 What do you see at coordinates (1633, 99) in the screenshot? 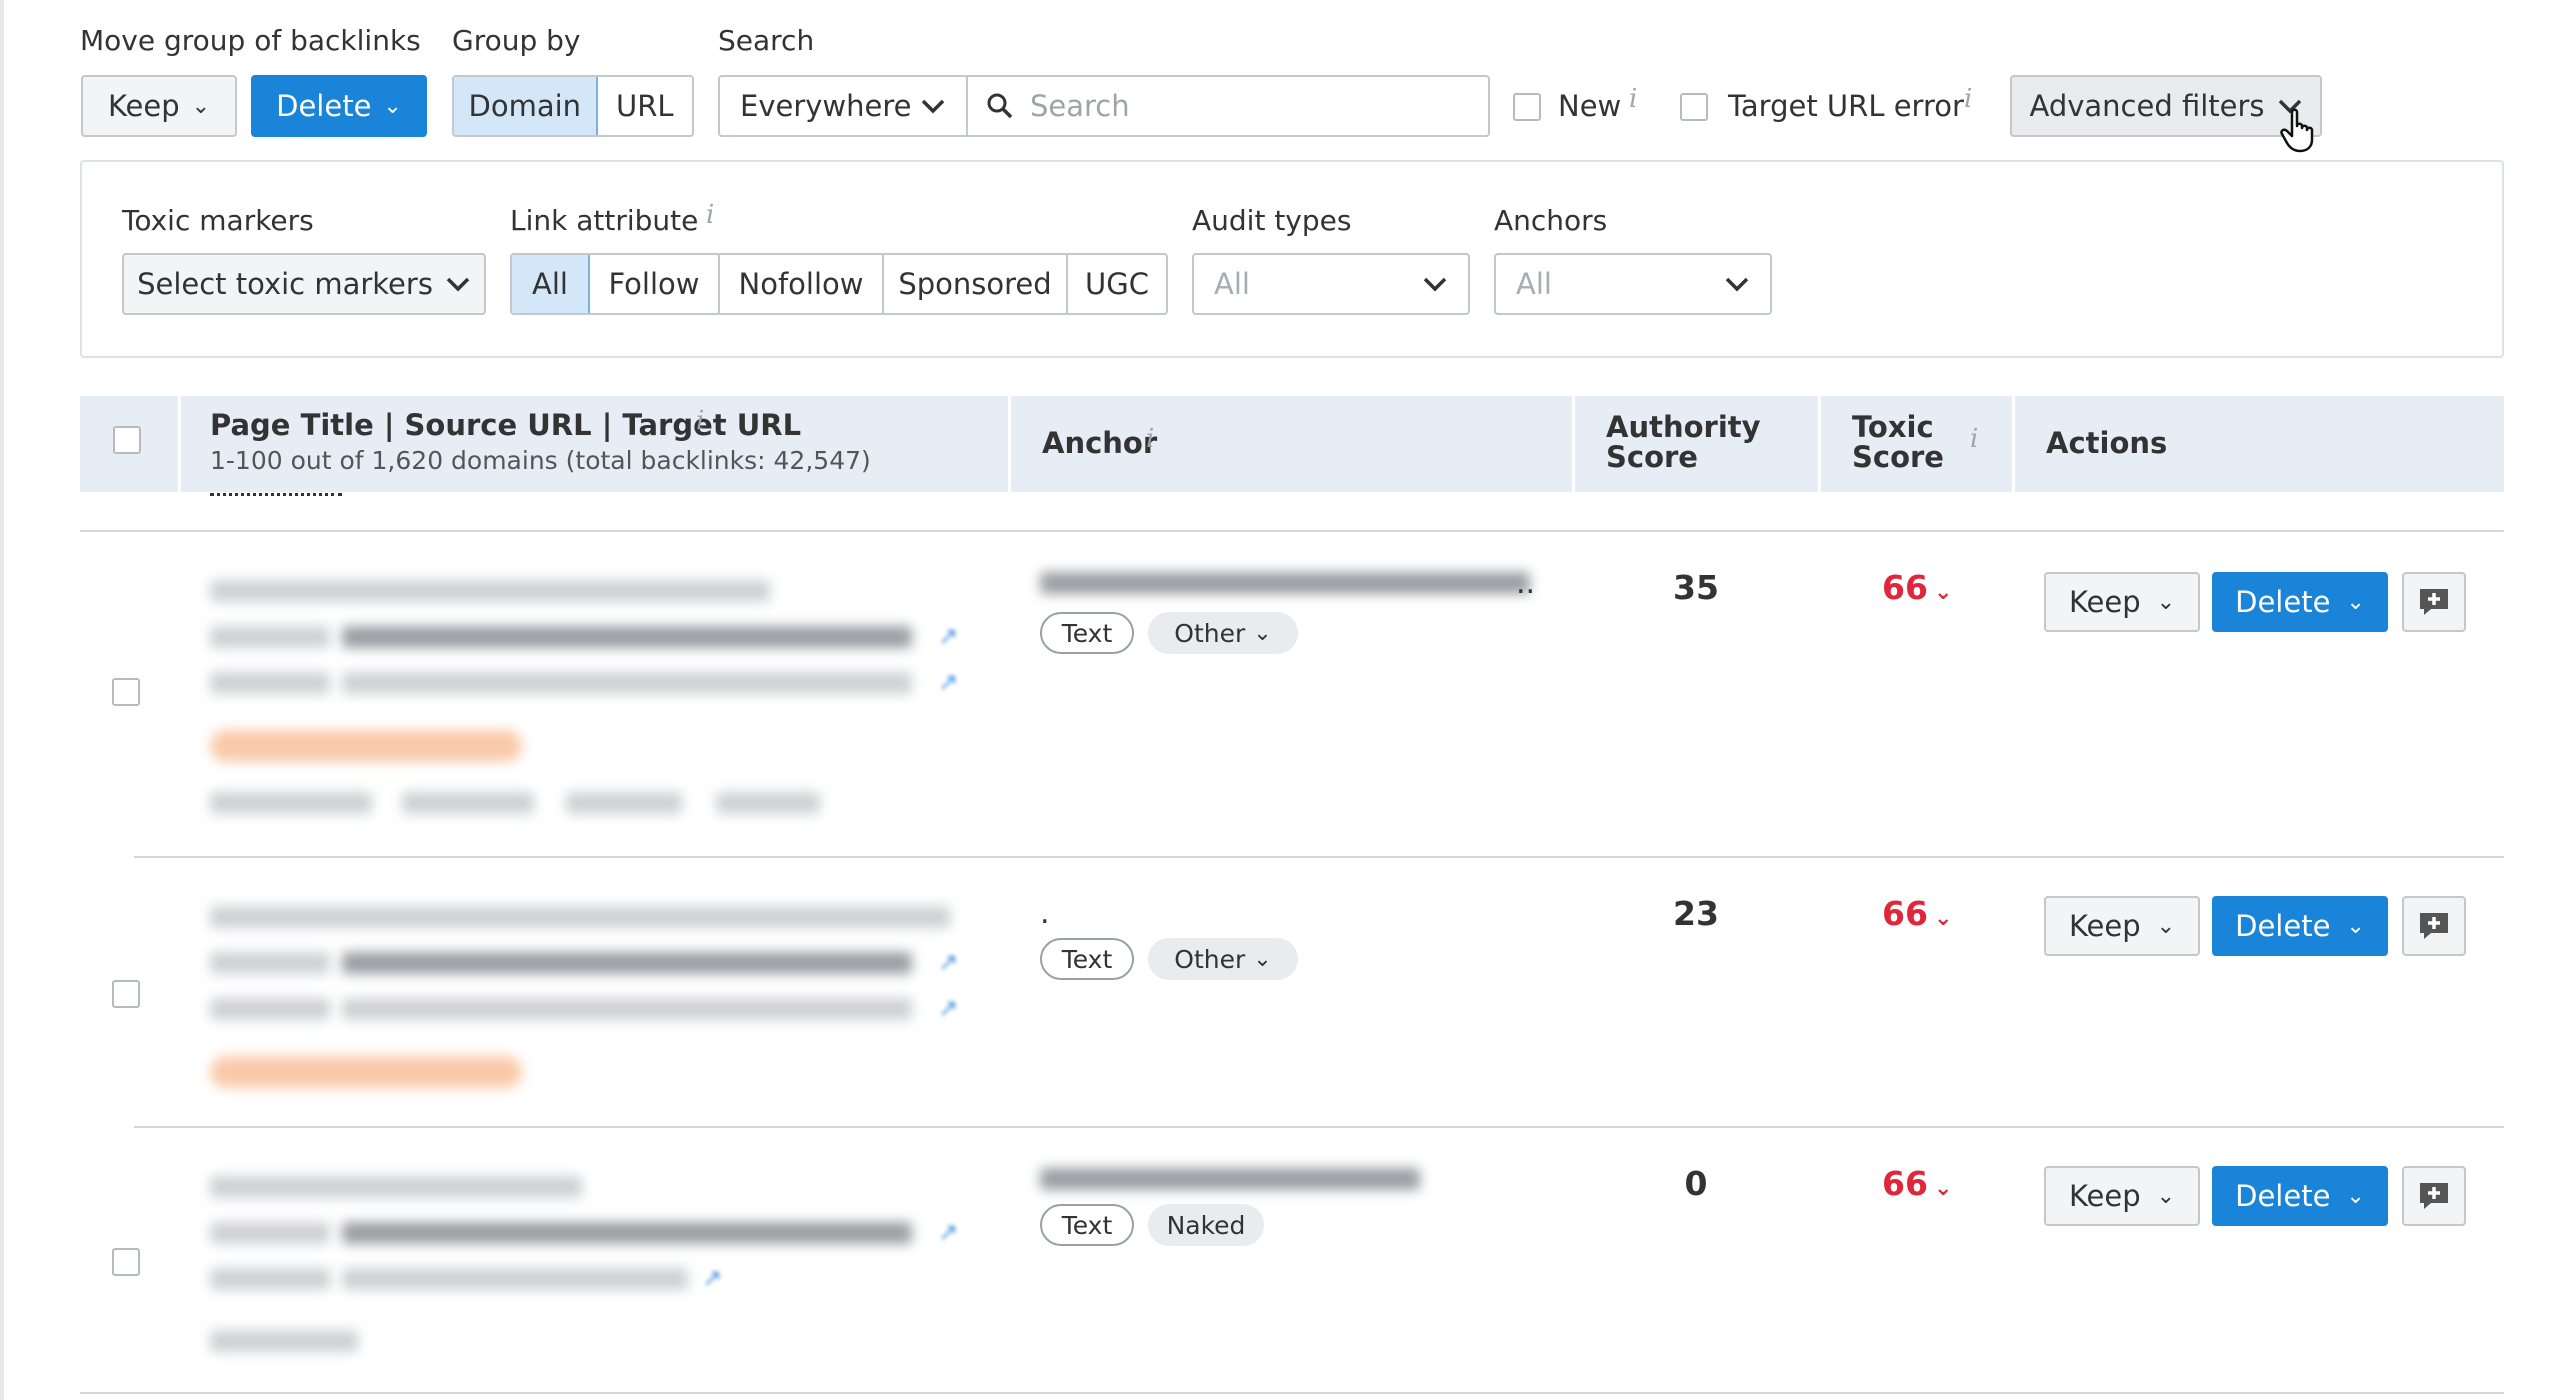
I see `new-info-icon: i` at bounding box center [1633, 99].